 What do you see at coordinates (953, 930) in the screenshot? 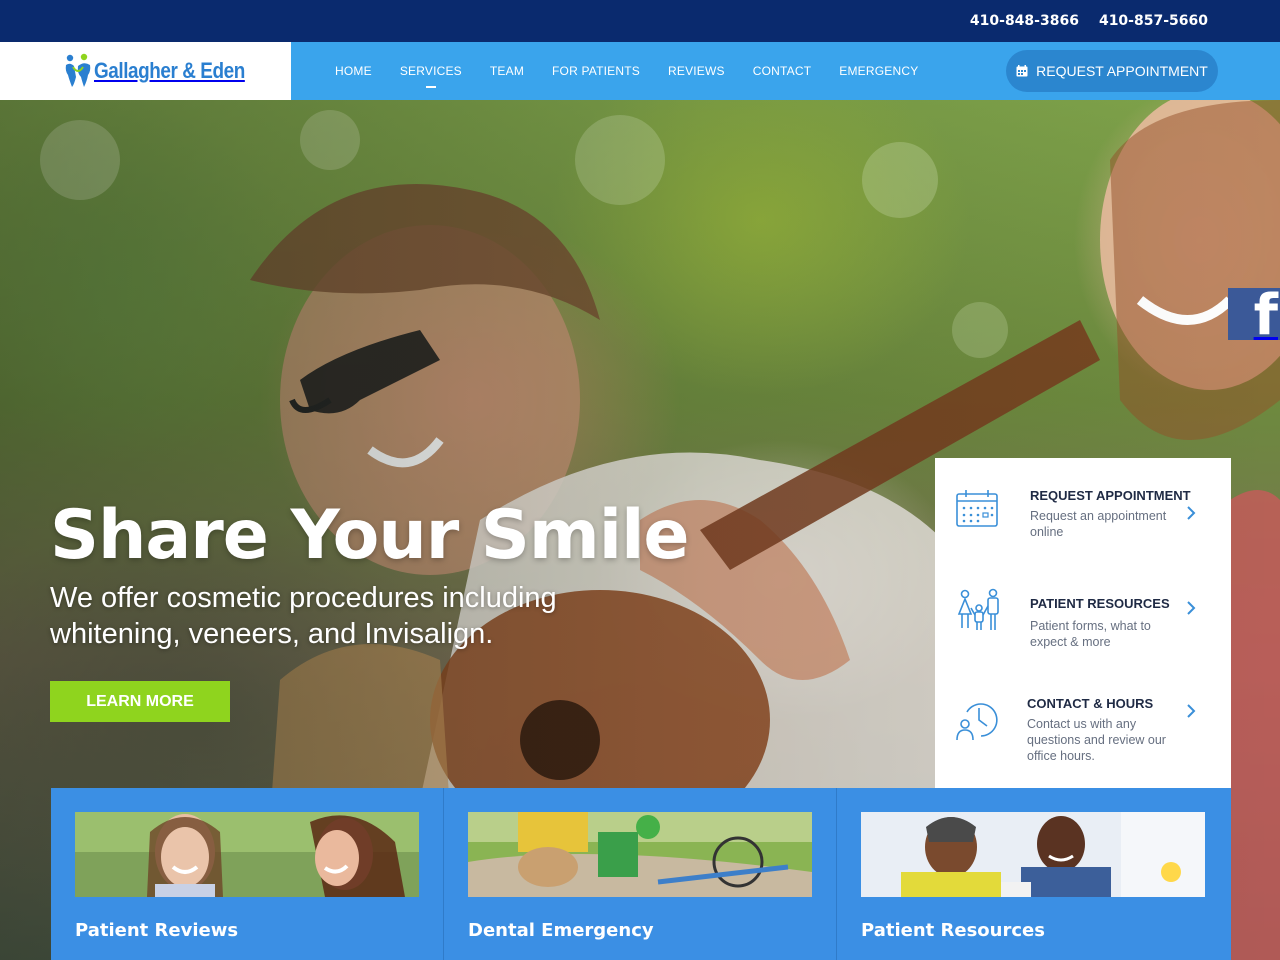
I see `card-title: Patient Resources` at bounding box center [953, 930].